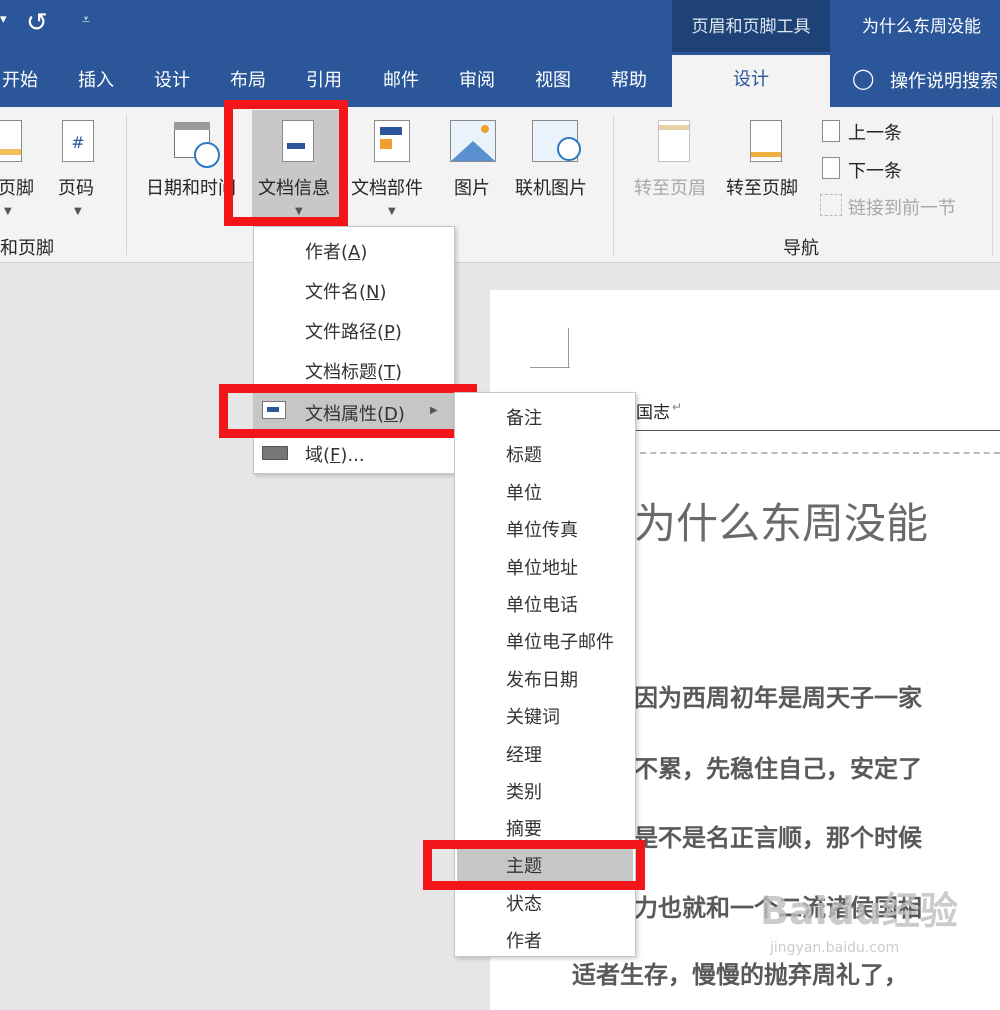  I want to click on previous-icon, so click(831, 131).